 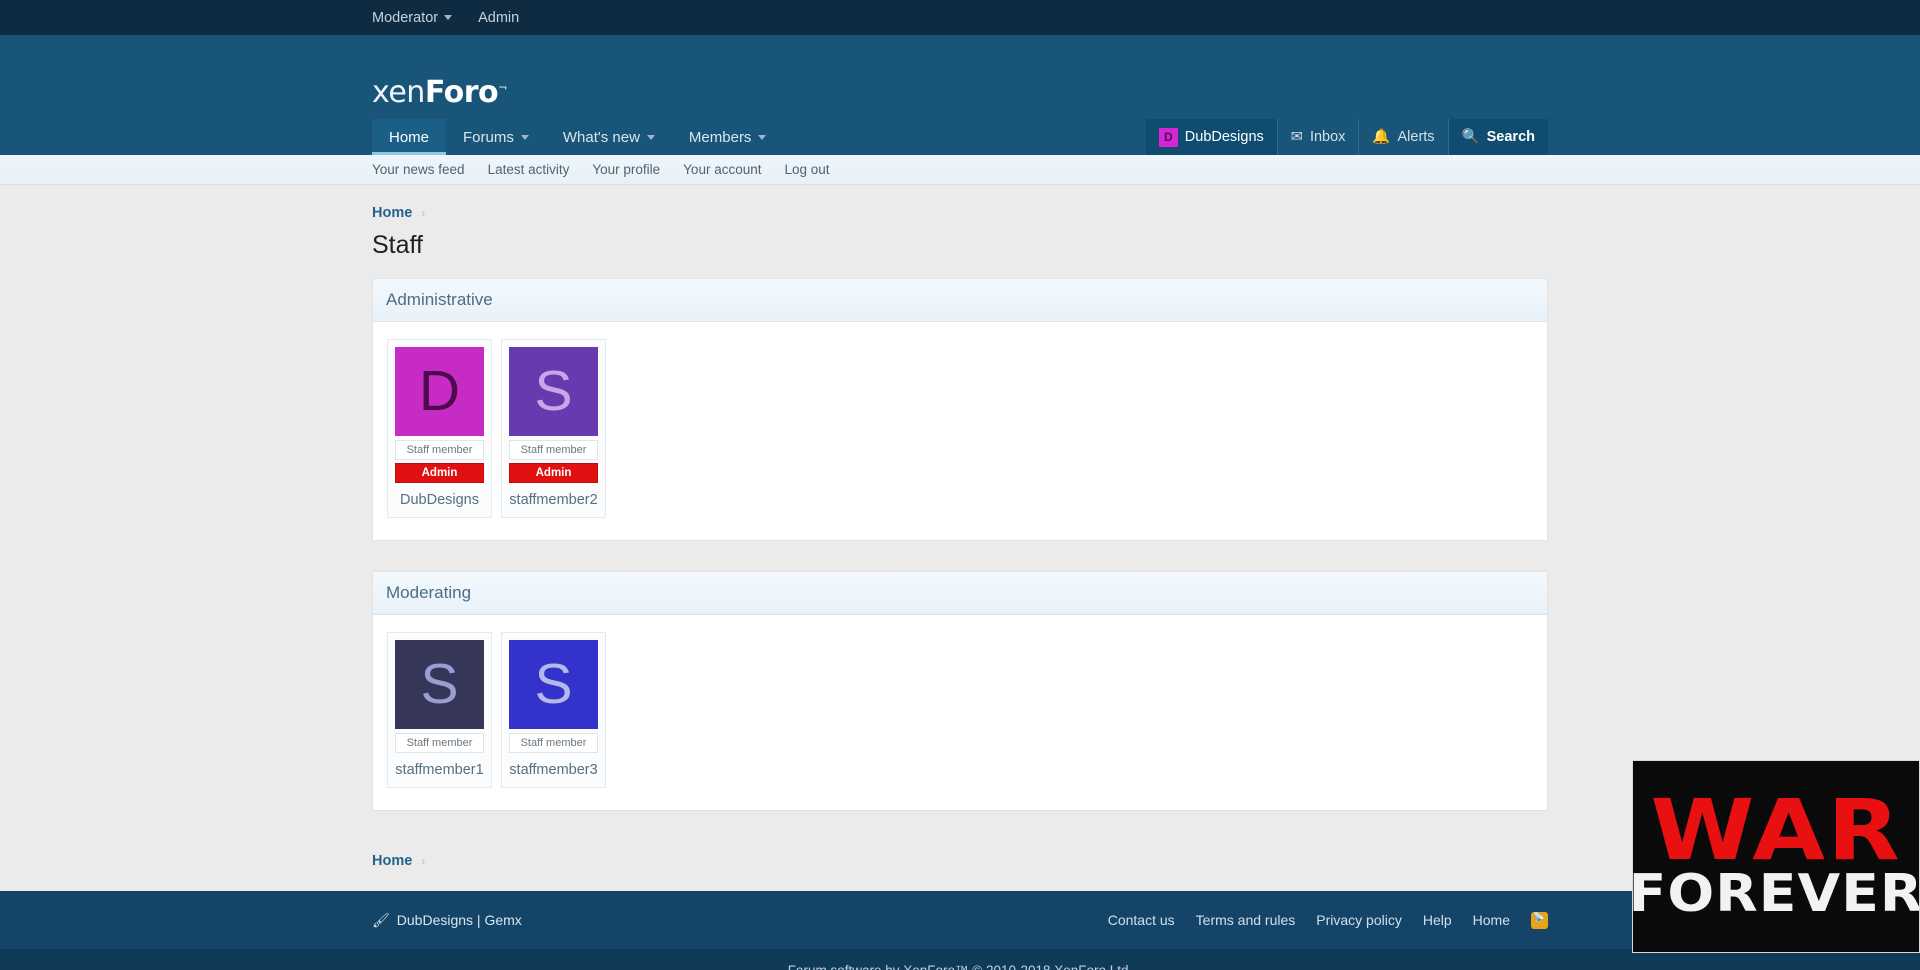 I want to click on logo-trademark: ¬, so click(x=502, y=87).